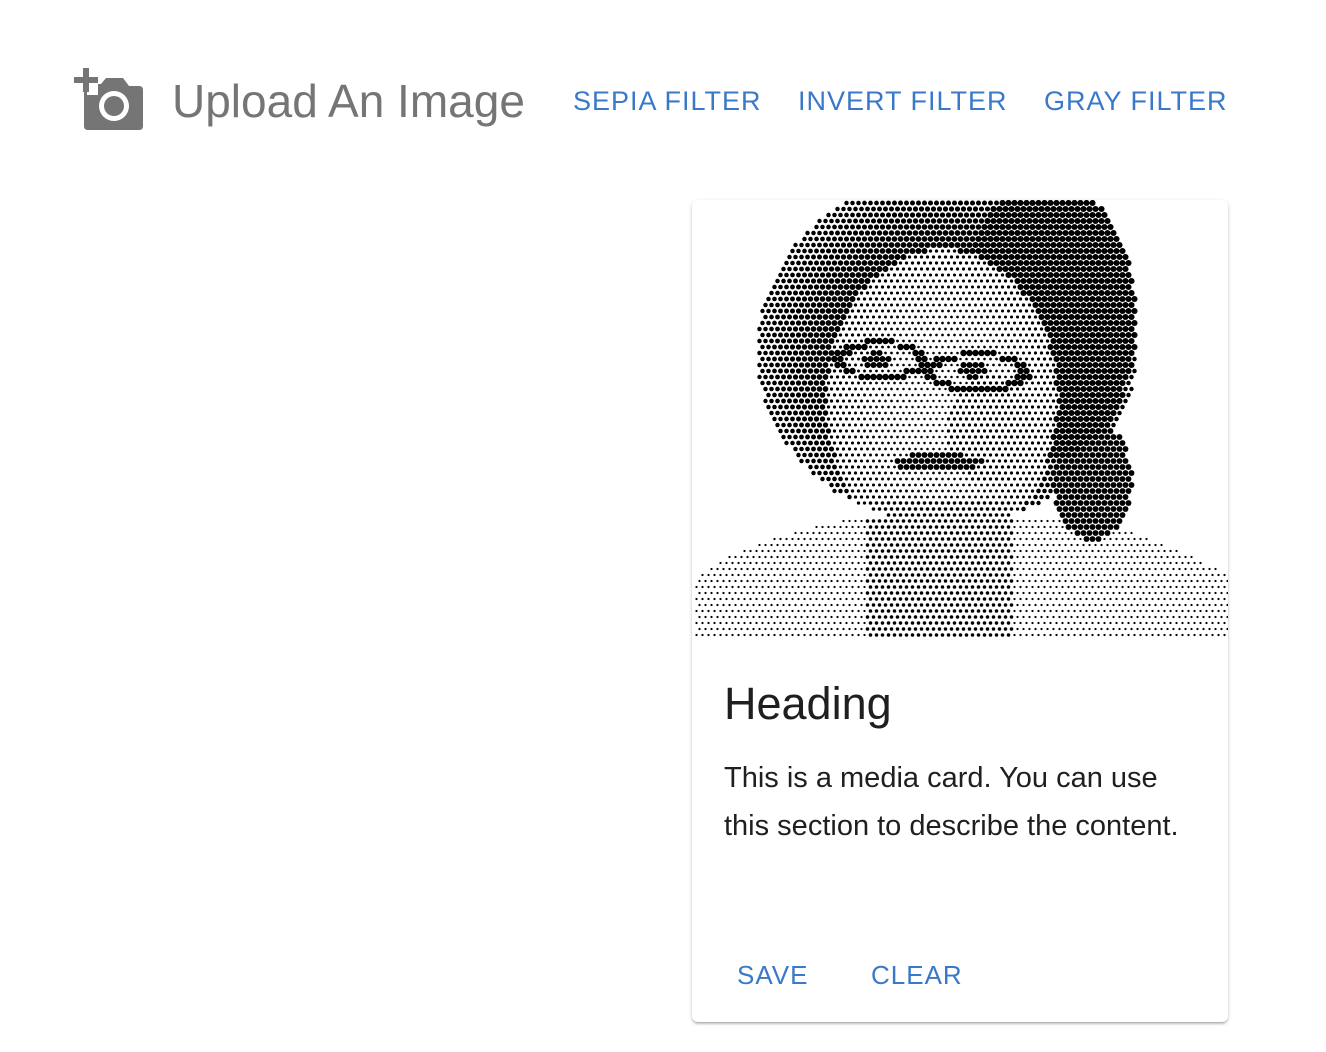 This screenshot has height=1052, width=1326. Describe the element at coordinates (903, 101) in the screenshot. I see `invert-filter-button: INVERT FILTER` at that location.